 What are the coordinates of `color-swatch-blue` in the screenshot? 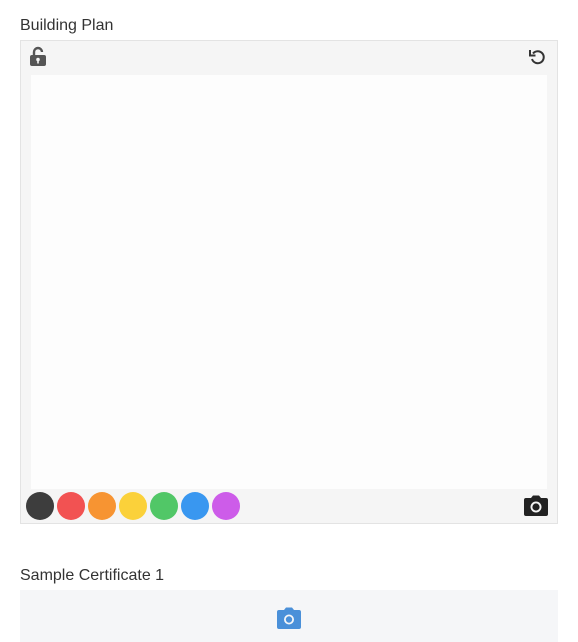 It's located at (195, 506).